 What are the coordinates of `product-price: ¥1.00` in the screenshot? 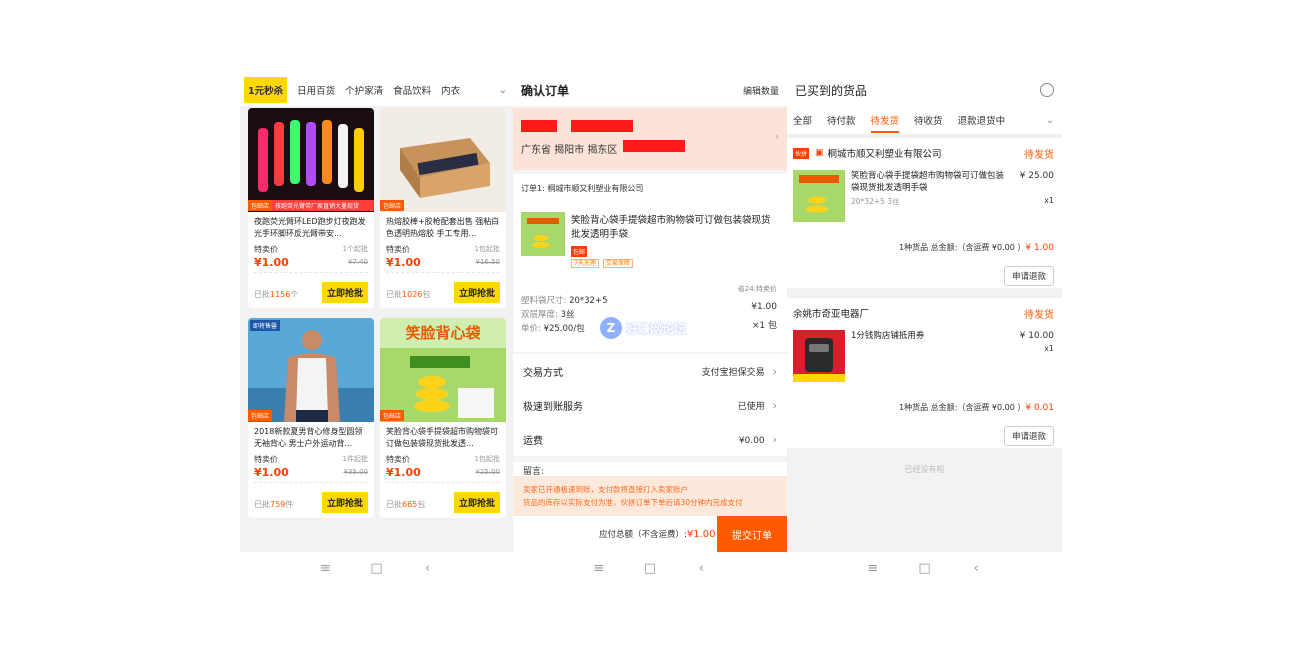 It's located at (271, 262).